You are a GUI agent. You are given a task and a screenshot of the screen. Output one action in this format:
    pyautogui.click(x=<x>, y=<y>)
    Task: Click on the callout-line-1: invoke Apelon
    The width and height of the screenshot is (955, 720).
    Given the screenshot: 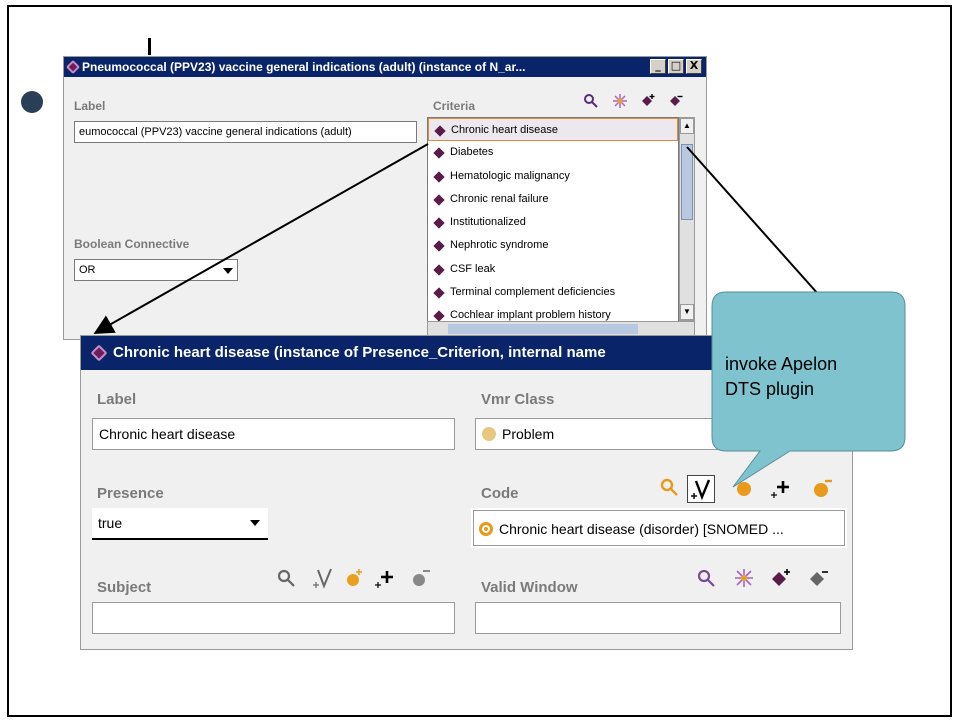 What is the action you would take?
    pyautogui.click(x=781, y=364)
    